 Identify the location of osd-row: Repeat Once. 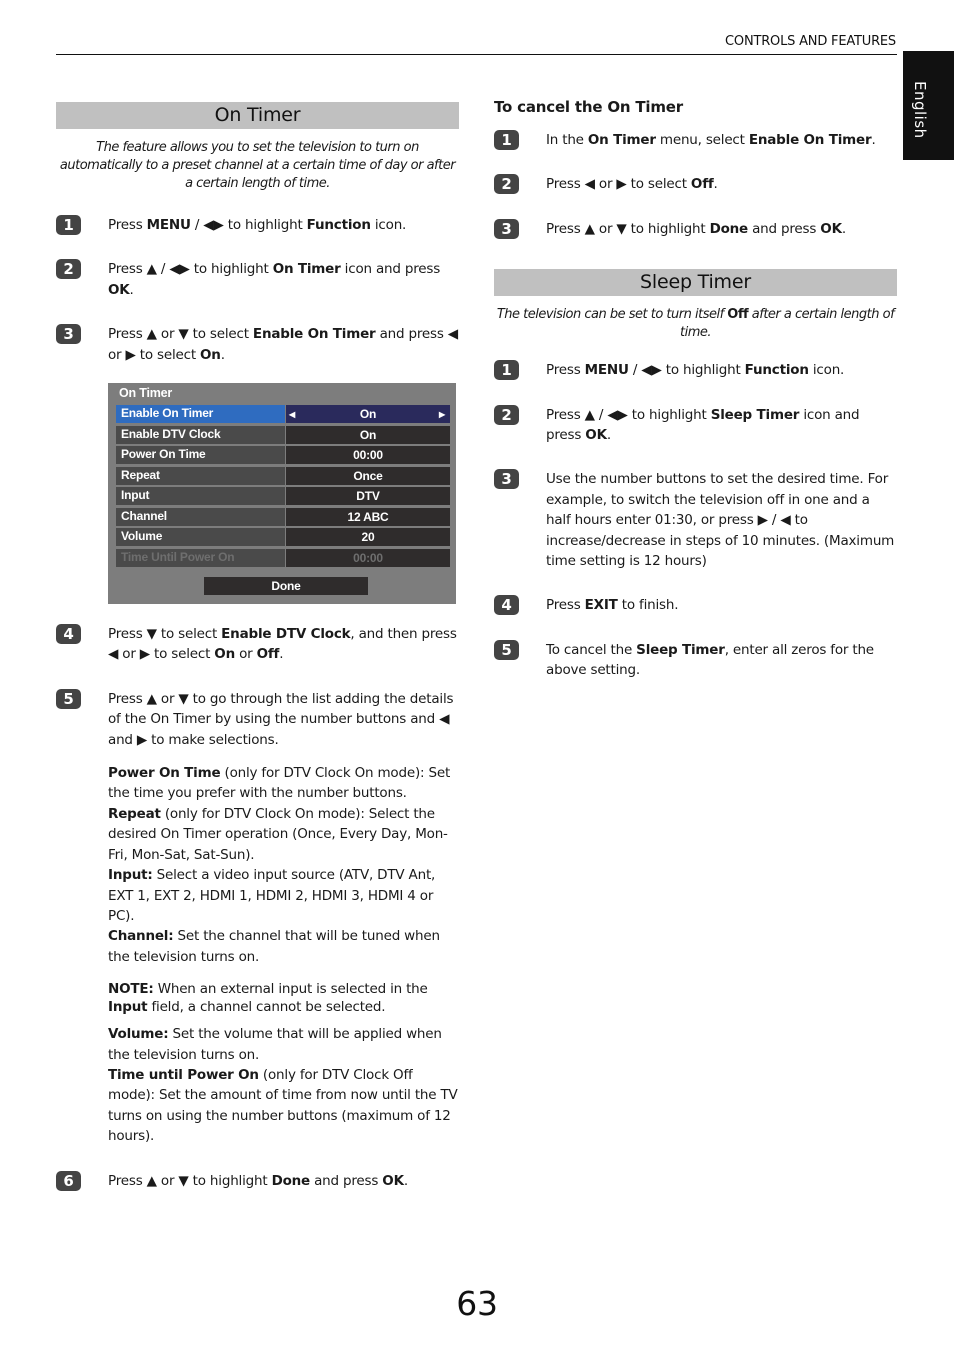
(283, 475).